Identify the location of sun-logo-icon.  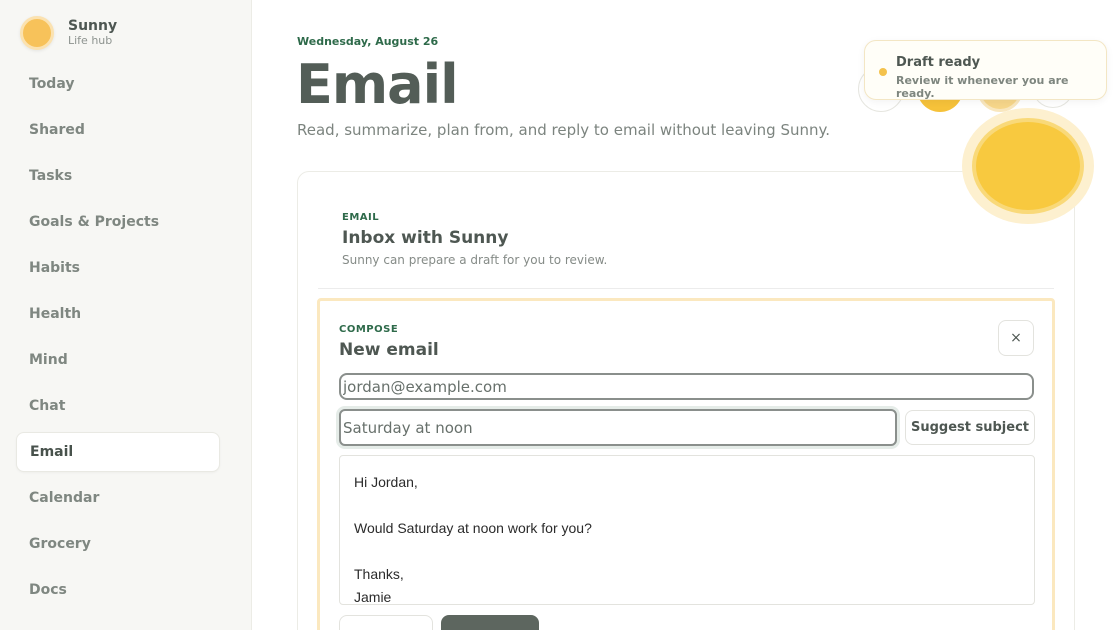
(37, 33).